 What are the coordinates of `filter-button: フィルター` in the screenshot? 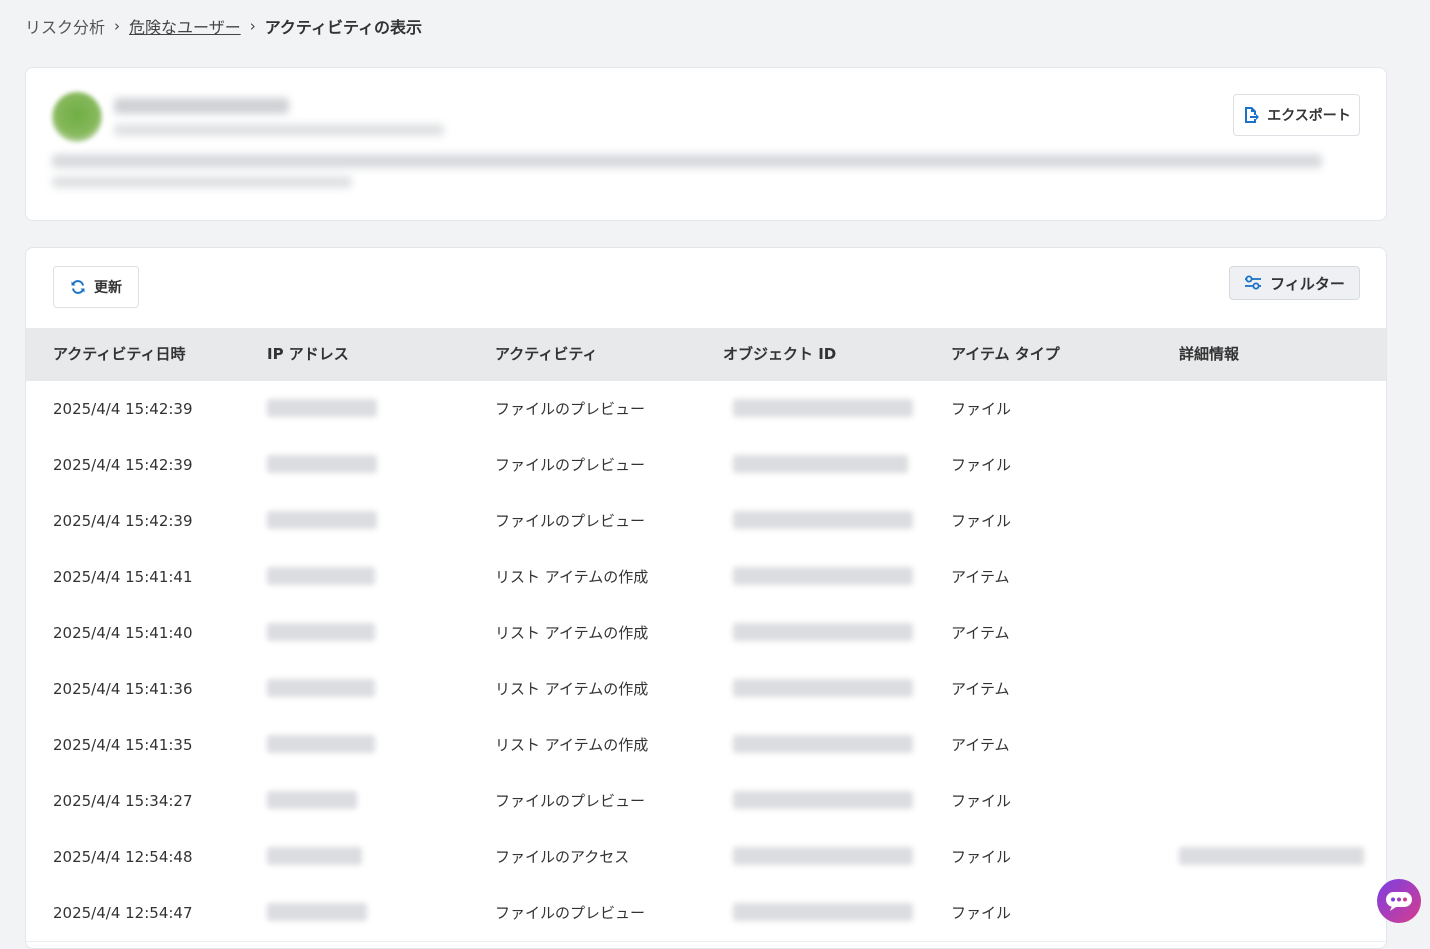 It's located at (1294, 283).